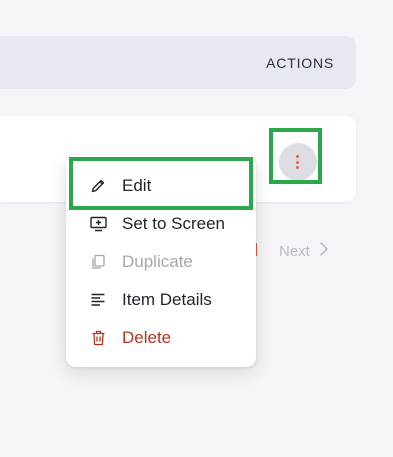  What do you see at coordinates (98, 300) in the screenshot?
I see `details-lines-icon` at bounding box center [98, 300].